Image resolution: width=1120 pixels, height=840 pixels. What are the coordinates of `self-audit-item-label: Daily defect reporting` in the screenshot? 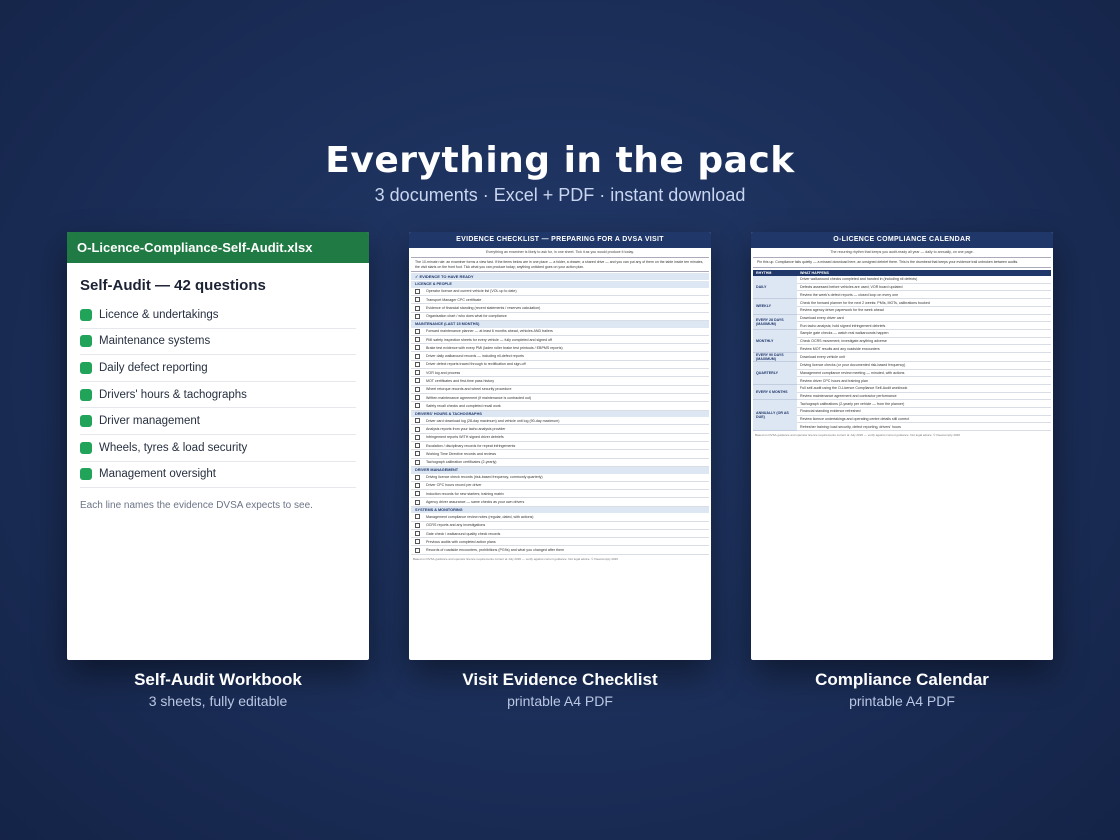 It's located at (153, 367).